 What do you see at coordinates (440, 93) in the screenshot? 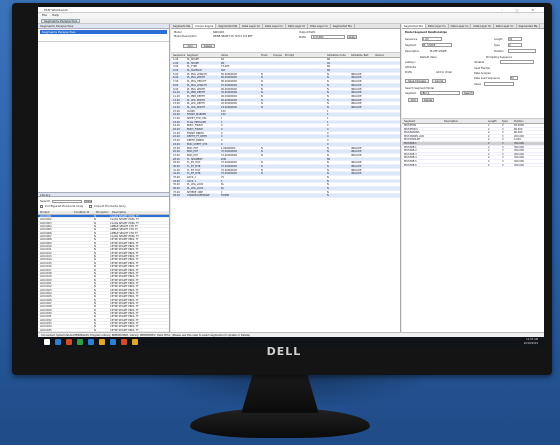
I see `search-segment-input: ABC14` at bounding box center [440, 93].